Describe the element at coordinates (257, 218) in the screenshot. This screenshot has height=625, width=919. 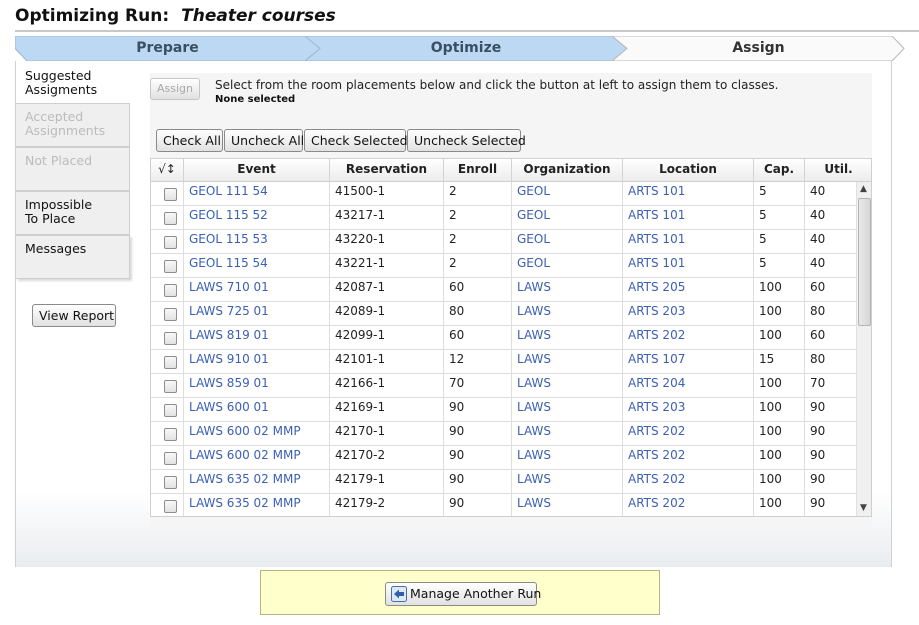
I see `cell-event: GEOL 115 52` at that location.